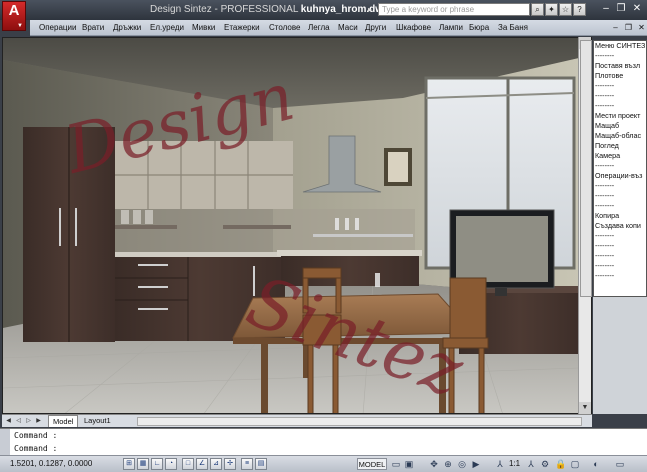 The width and height of the screenshot is (647, 472). Describe the element at coordinates (575, 464) in the screenshot. I see `hardware-acceleration-icon: ▢` at that location.